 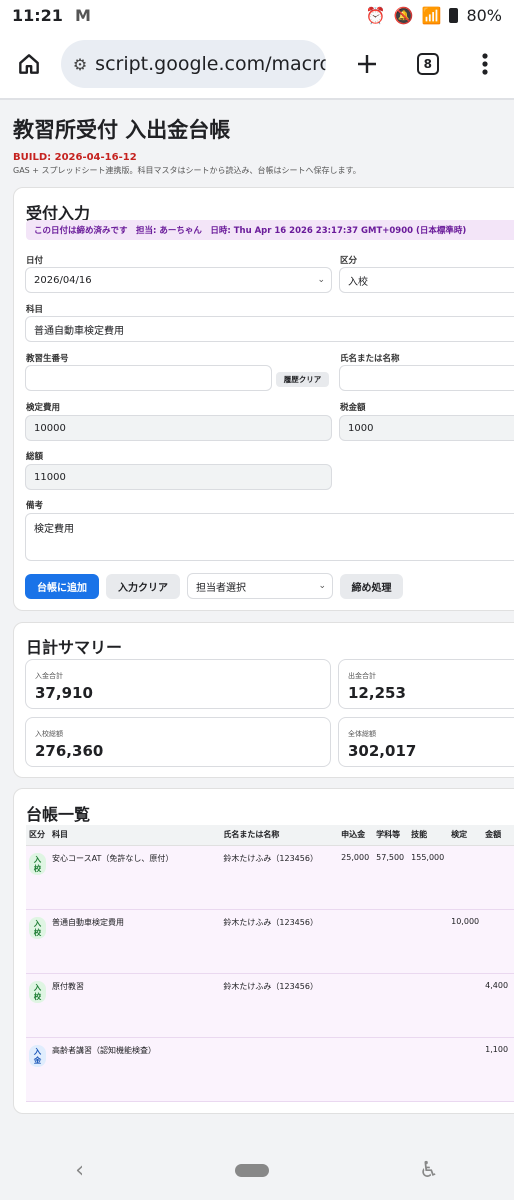 I want to click on name-input, so click(x=426, y=378).